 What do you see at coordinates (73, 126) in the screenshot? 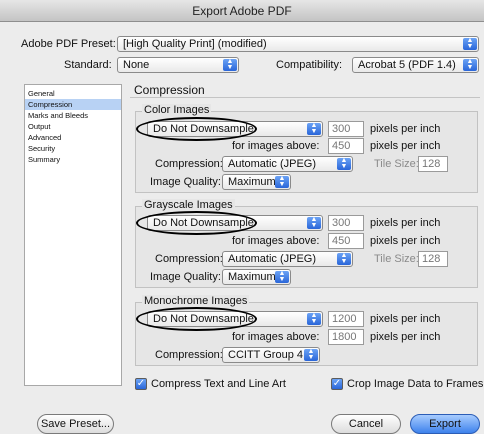
I see `sidebar-item-output: Output` at bounding box center [73, 126].